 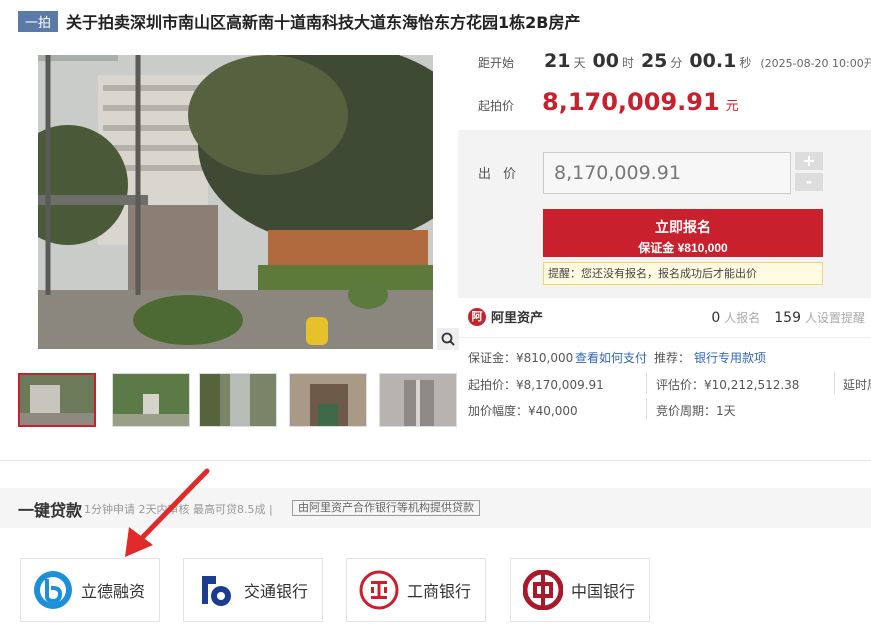 What do you see at coordinates (435, 460) in the screenshot?
I see `section-divider` at bounding box center [435, 460].